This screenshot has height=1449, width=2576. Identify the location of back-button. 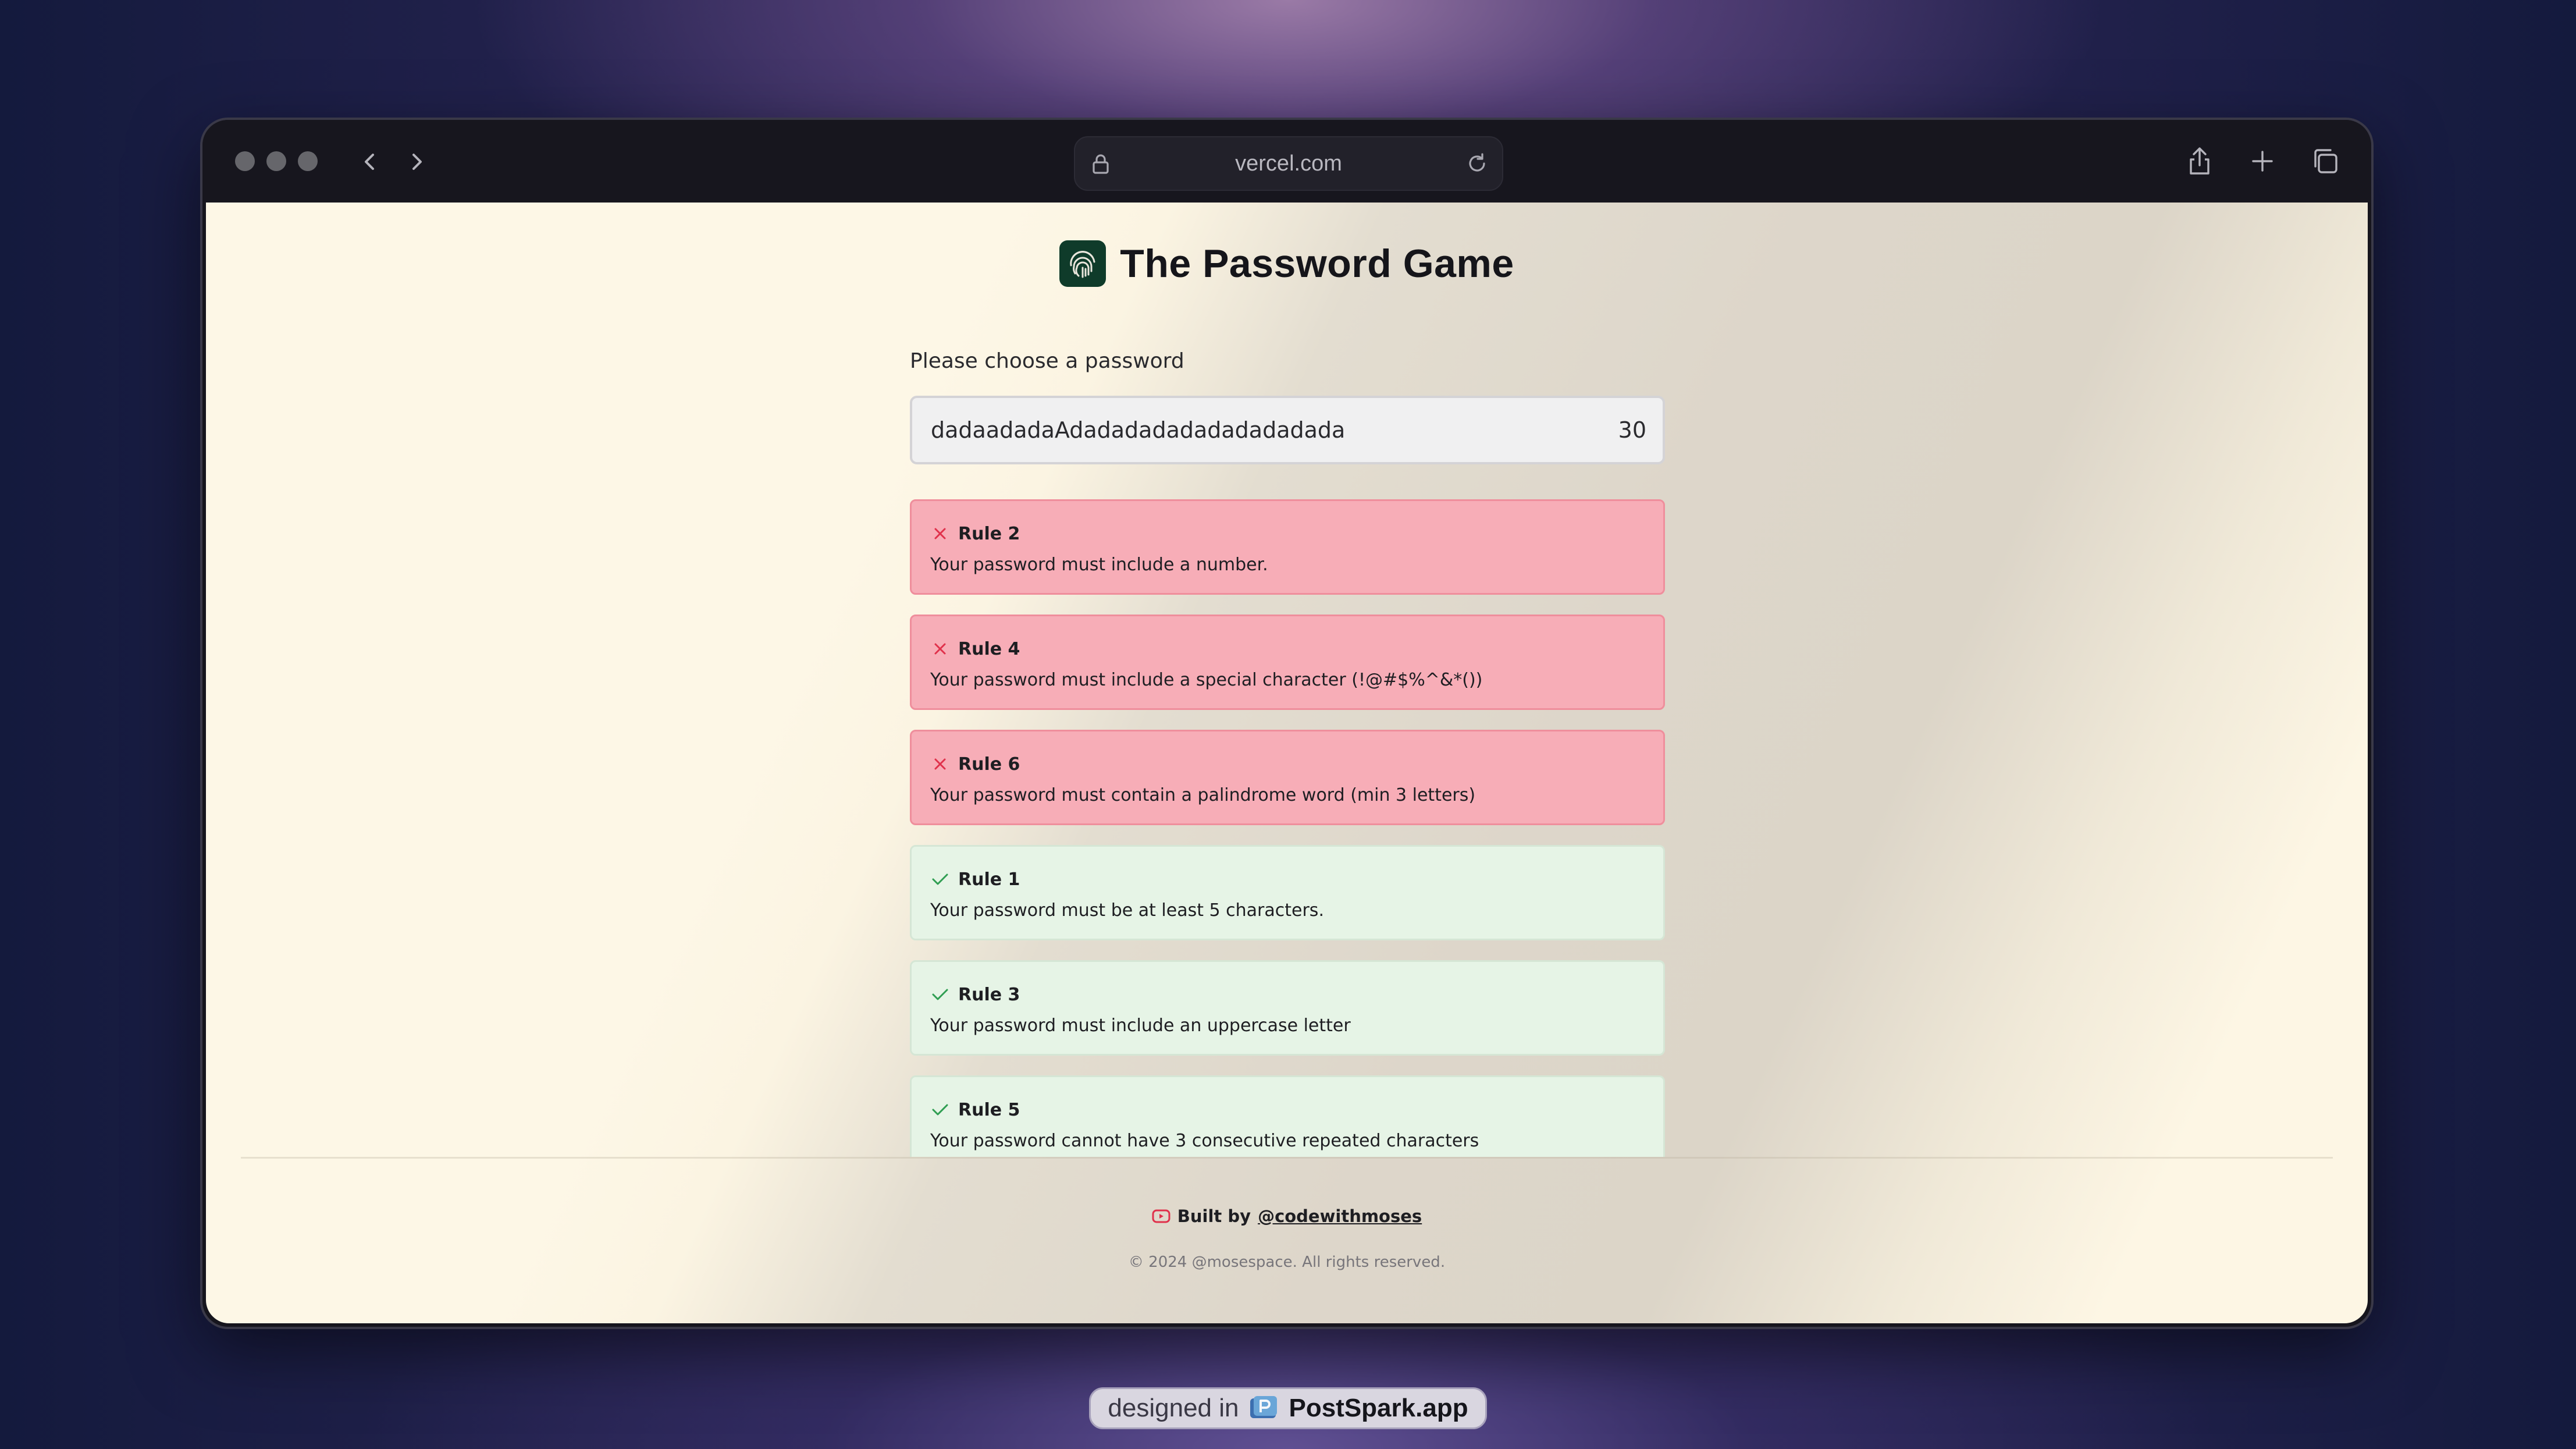
(370, 161).